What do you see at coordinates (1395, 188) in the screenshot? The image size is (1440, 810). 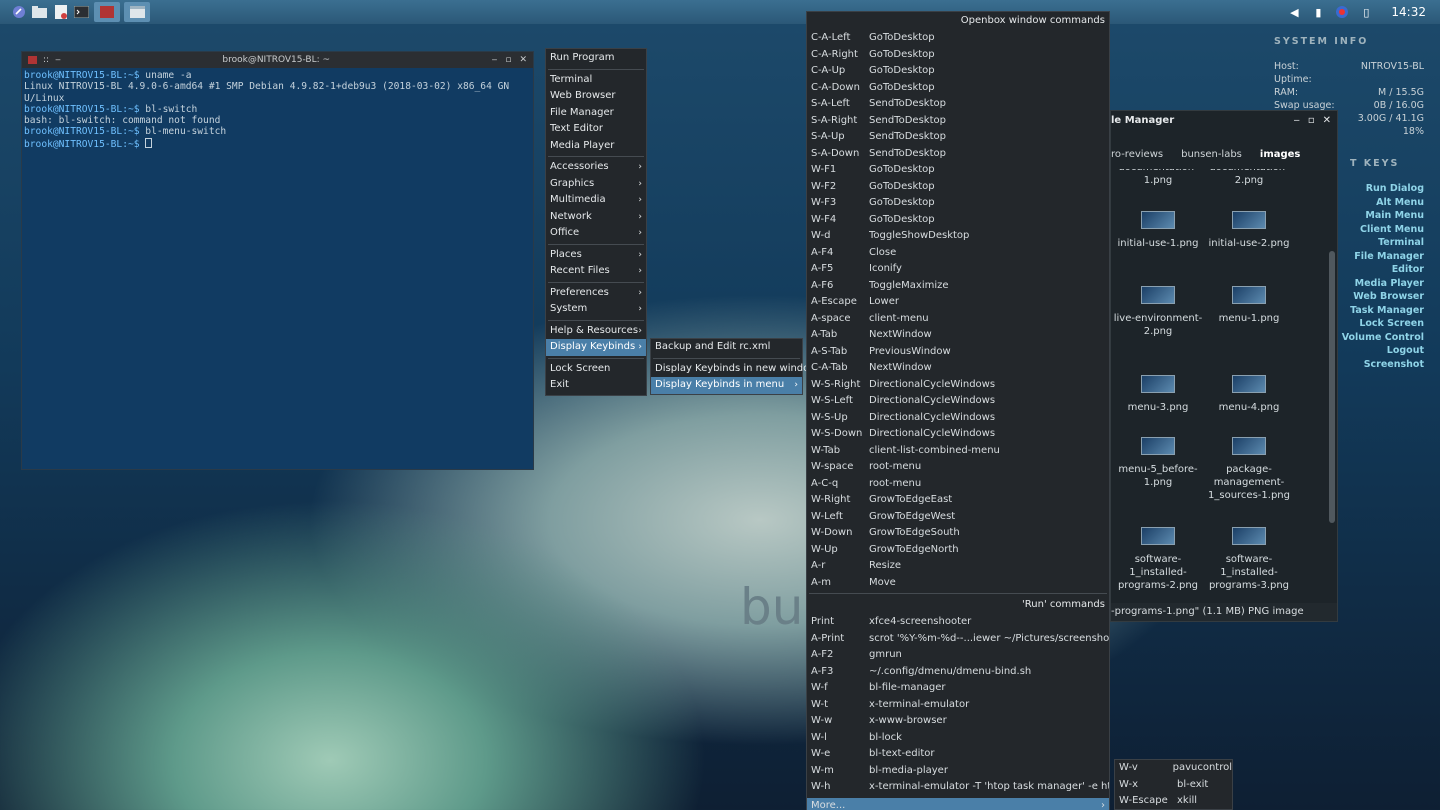 I see `shortcut-label: Run Dialog` at bounding box center [1395, 188].